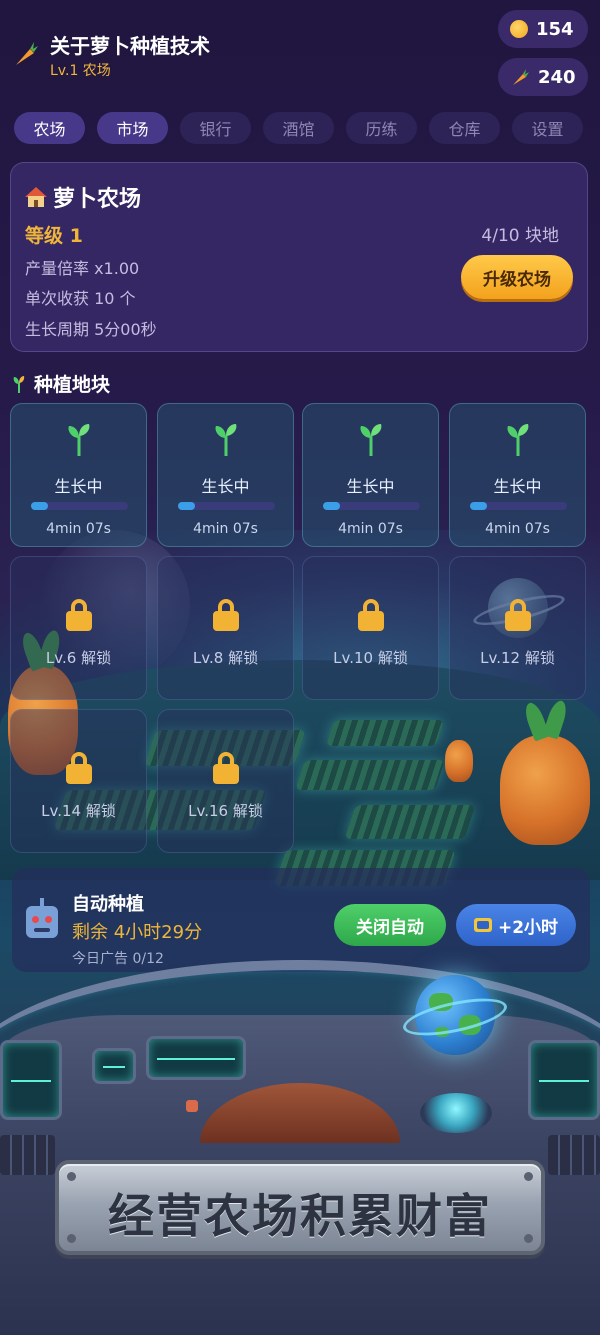 The width and height of the screenshot is (600, 1335). I want to click on tab-training: 历练, so click(381, 128).